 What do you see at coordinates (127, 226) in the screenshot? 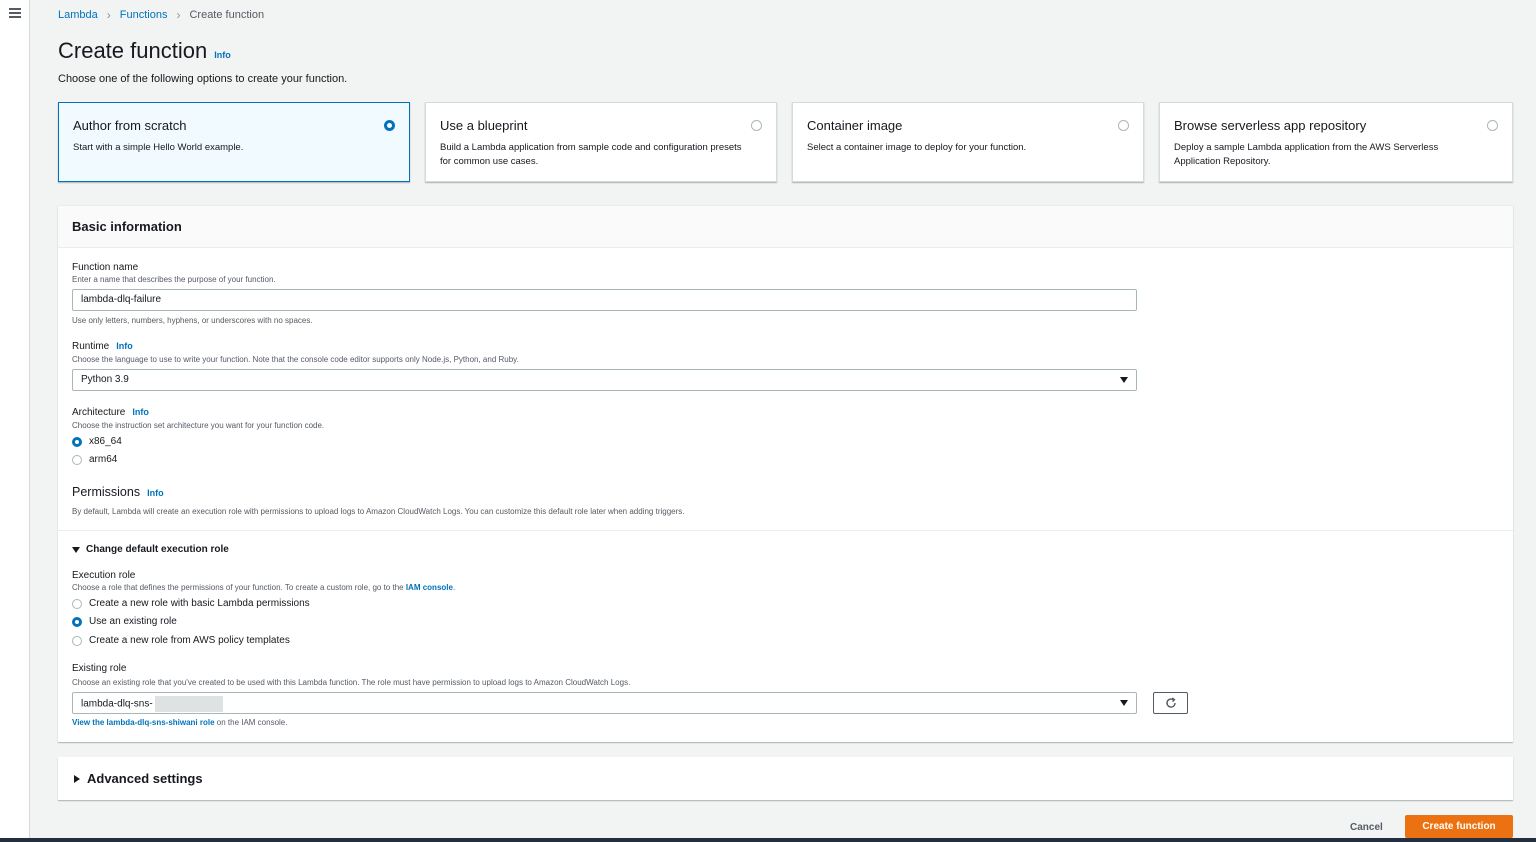
I see `panel-title: Basic information` at bounding box center [127, 226].